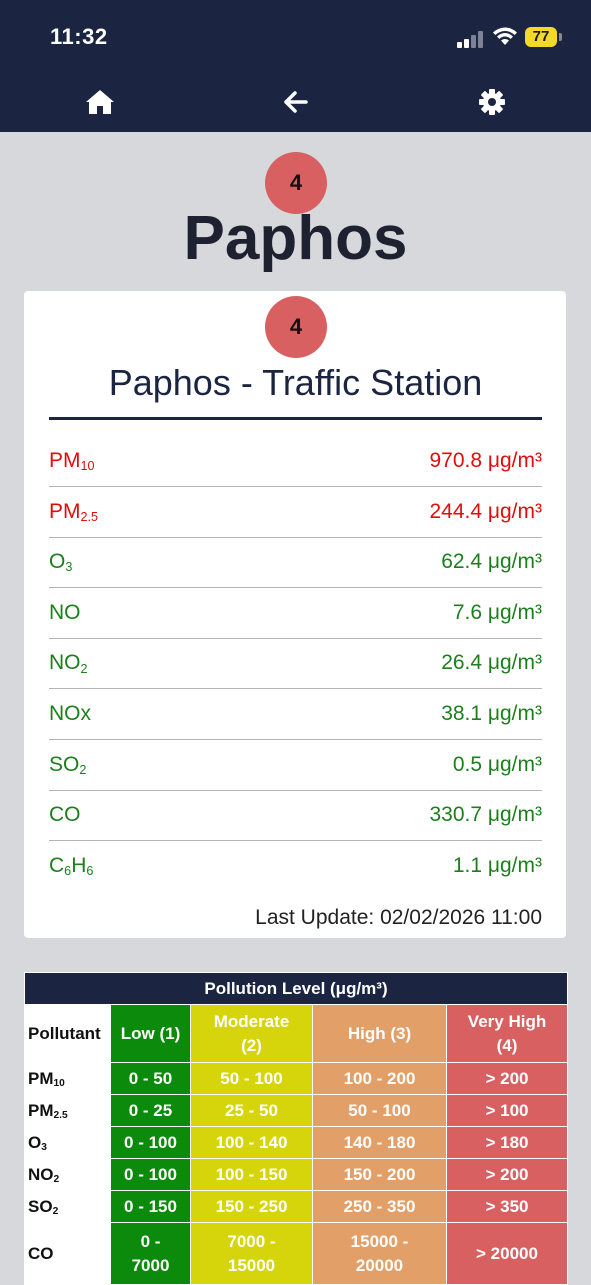 The width and height of the screenshot is (591, 1285). What do you see at coordinates (68, 764) in the screenshot?
I see `pollutant-name: SO2` at bounding box center [68, 764].